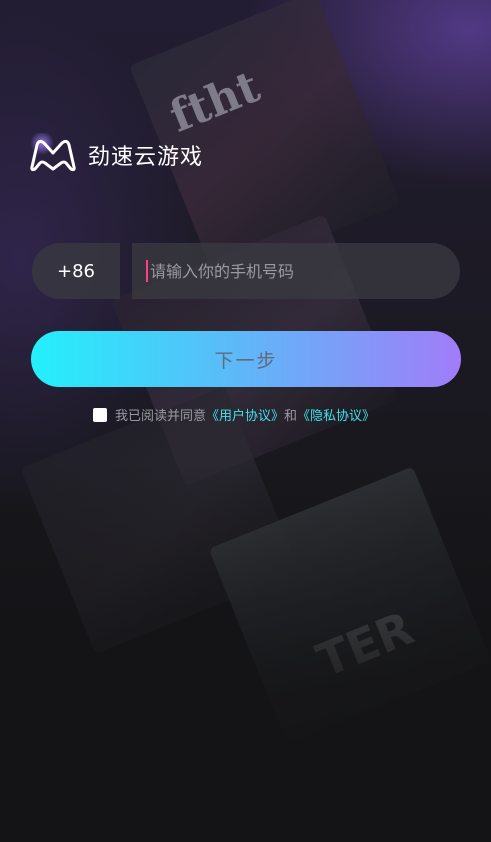 The height and width of the screenshot is (842, 491). I want to click on agree-checkbox, so click(100, 414).